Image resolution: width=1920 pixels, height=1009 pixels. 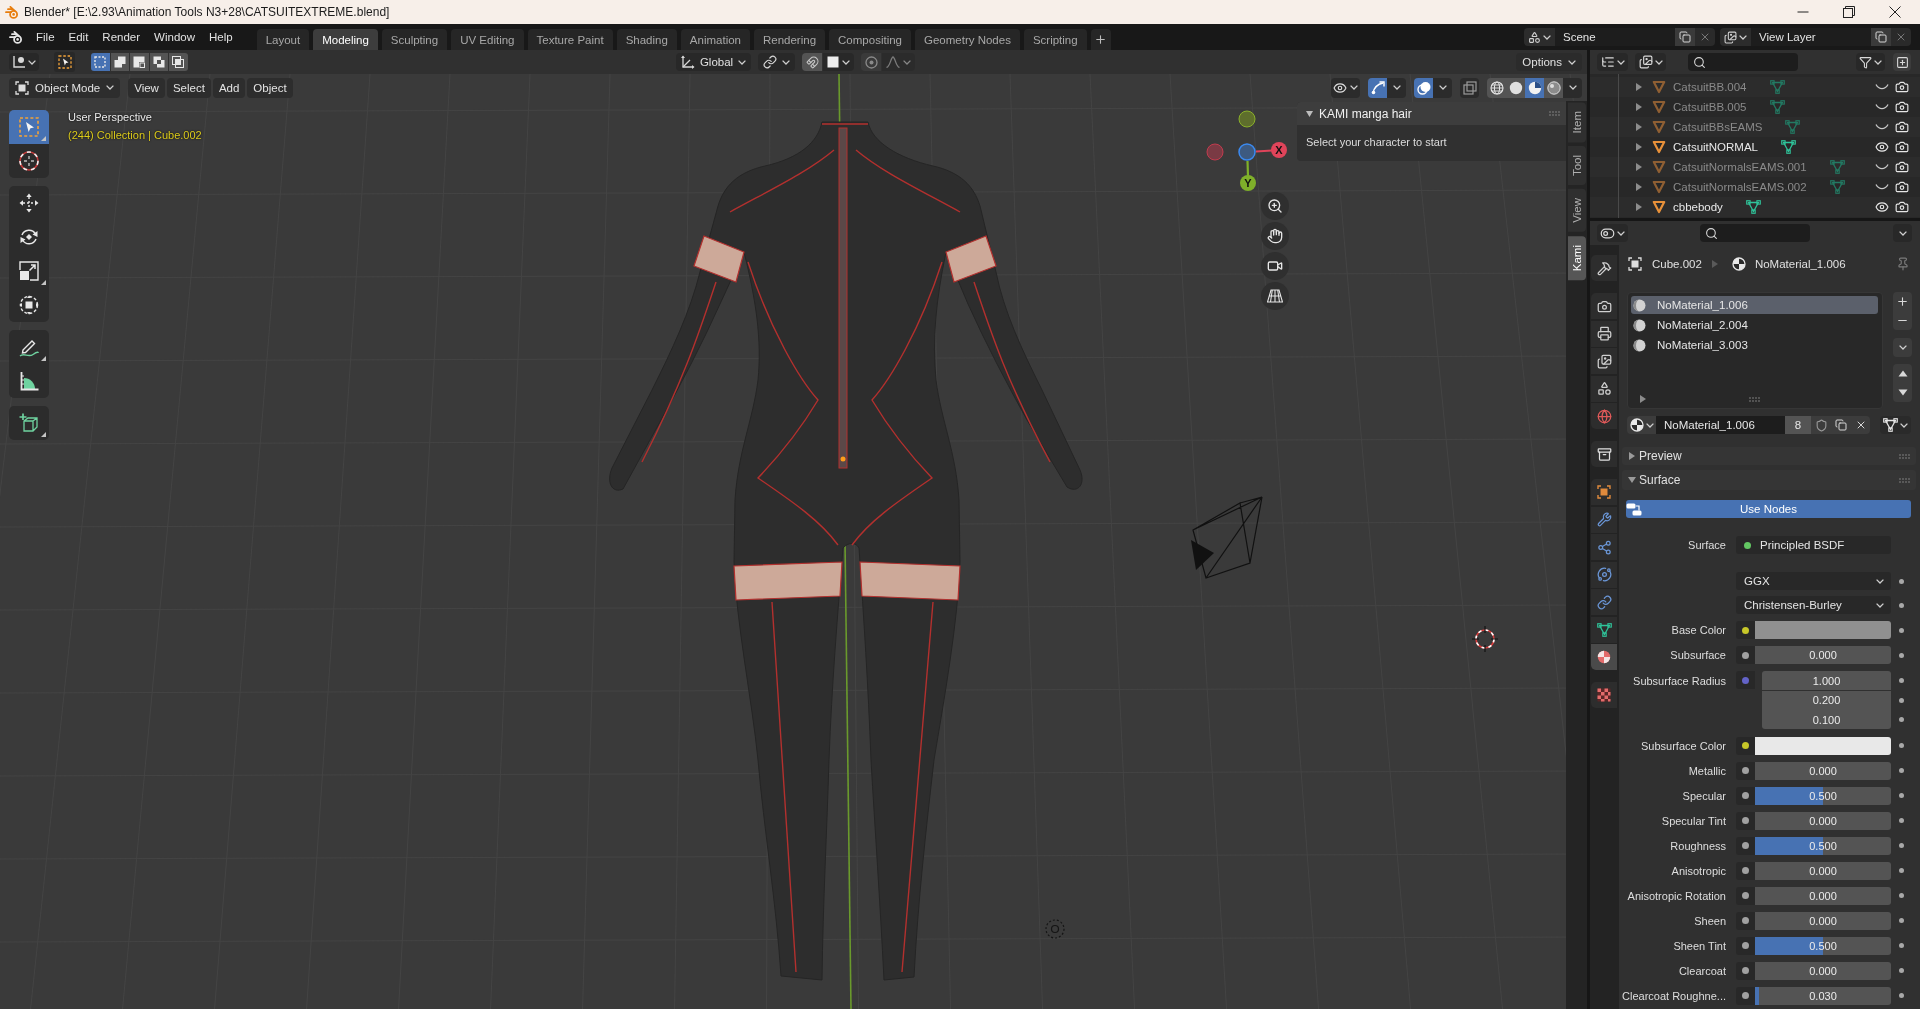 What do you see at coordinates (1577, 258) in the screenshot?
I see `sidebar-tab: Kami` at bounding box center [1577, 258].